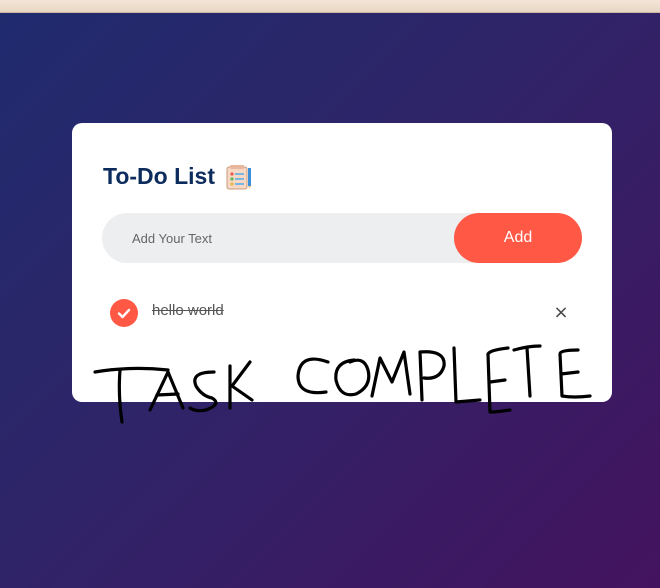 The height and width of the screenshot is (588, 660). I want to click on task-list-item: hello world ×, so click(341, 314).